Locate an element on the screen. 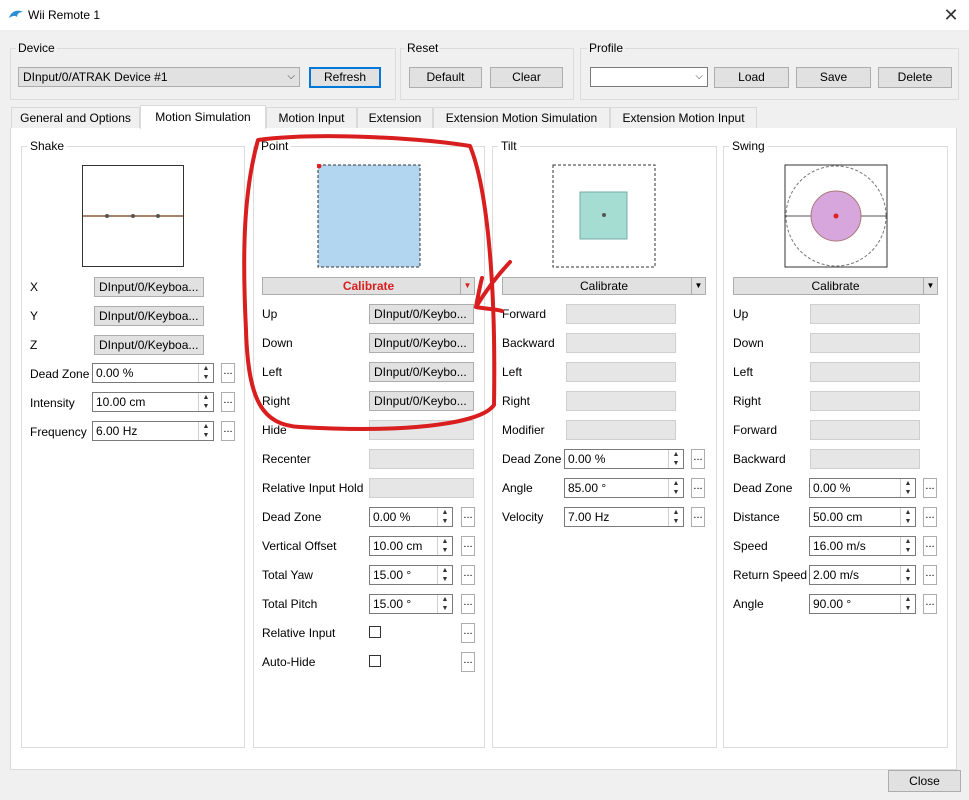 The width and height of the screenshot is (969, 800). tilt-calibrate-button: Calibrate ▼ is located at coordinates (604, 286).